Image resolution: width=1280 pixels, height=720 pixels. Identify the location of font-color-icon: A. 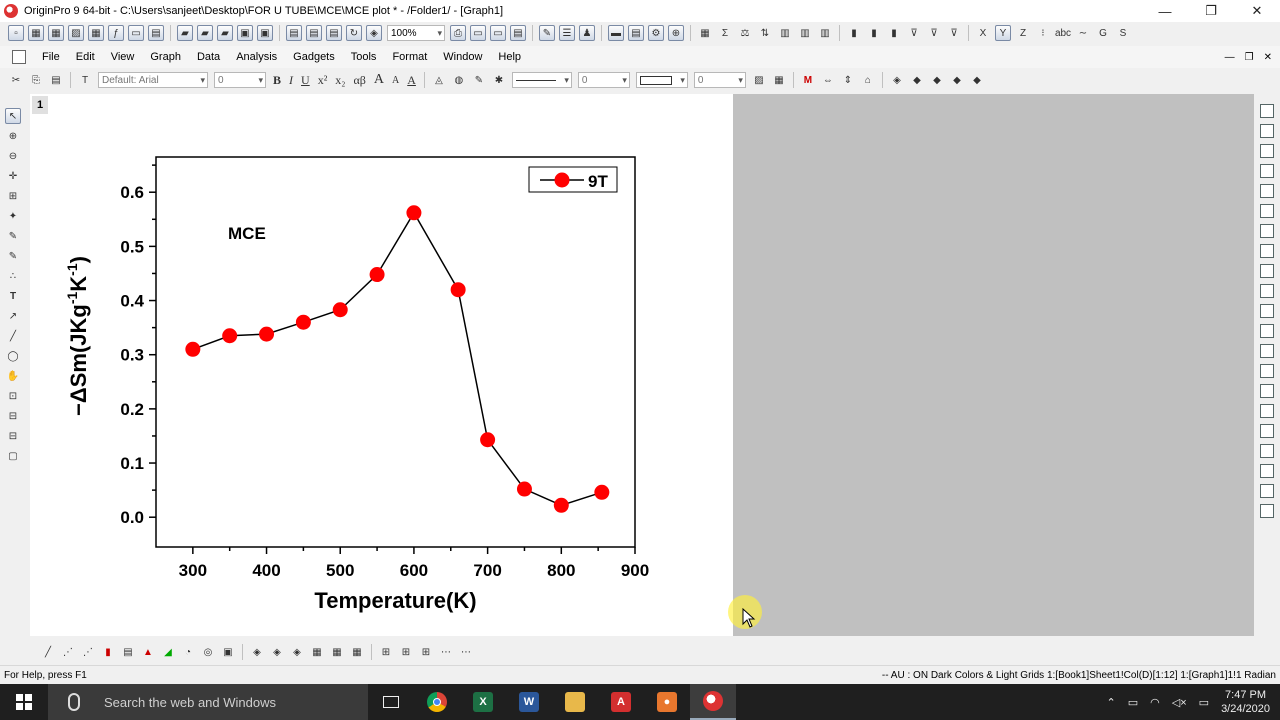
(411, 80).